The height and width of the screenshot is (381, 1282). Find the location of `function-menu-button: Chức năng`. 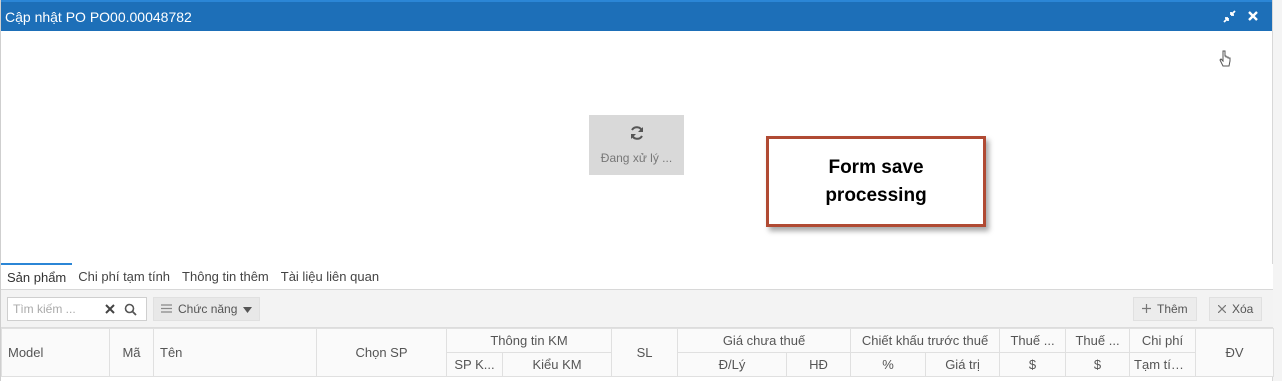

function-menu-button: Chức năng is located at coordinates (207, 309).